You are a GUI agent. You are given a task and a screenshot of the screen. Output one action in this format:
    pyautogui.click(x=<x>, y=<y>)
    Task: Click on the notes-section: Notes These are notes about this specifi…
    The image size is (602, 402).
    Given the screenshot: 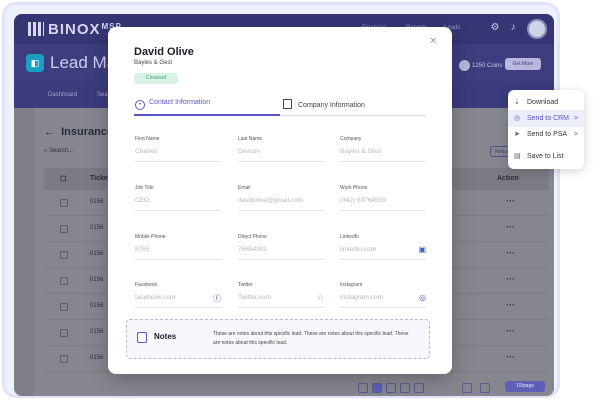 What is the action you would take?
    pyautogui.click(x=278, y=339)
    